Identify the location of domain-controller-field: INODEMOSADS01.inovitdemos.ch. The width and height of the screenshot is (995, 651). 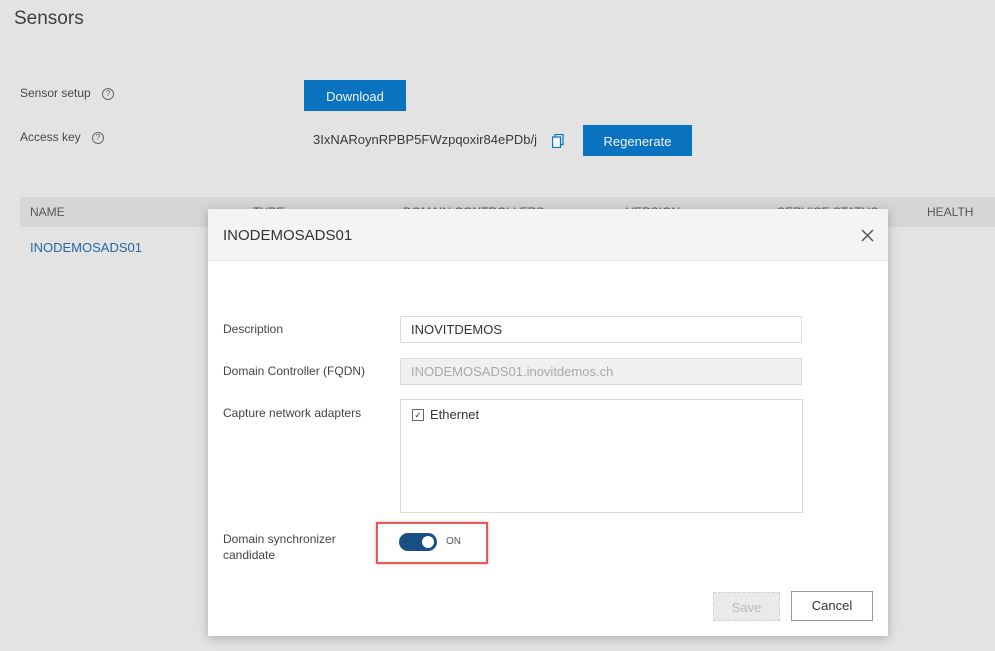
(601, 371).